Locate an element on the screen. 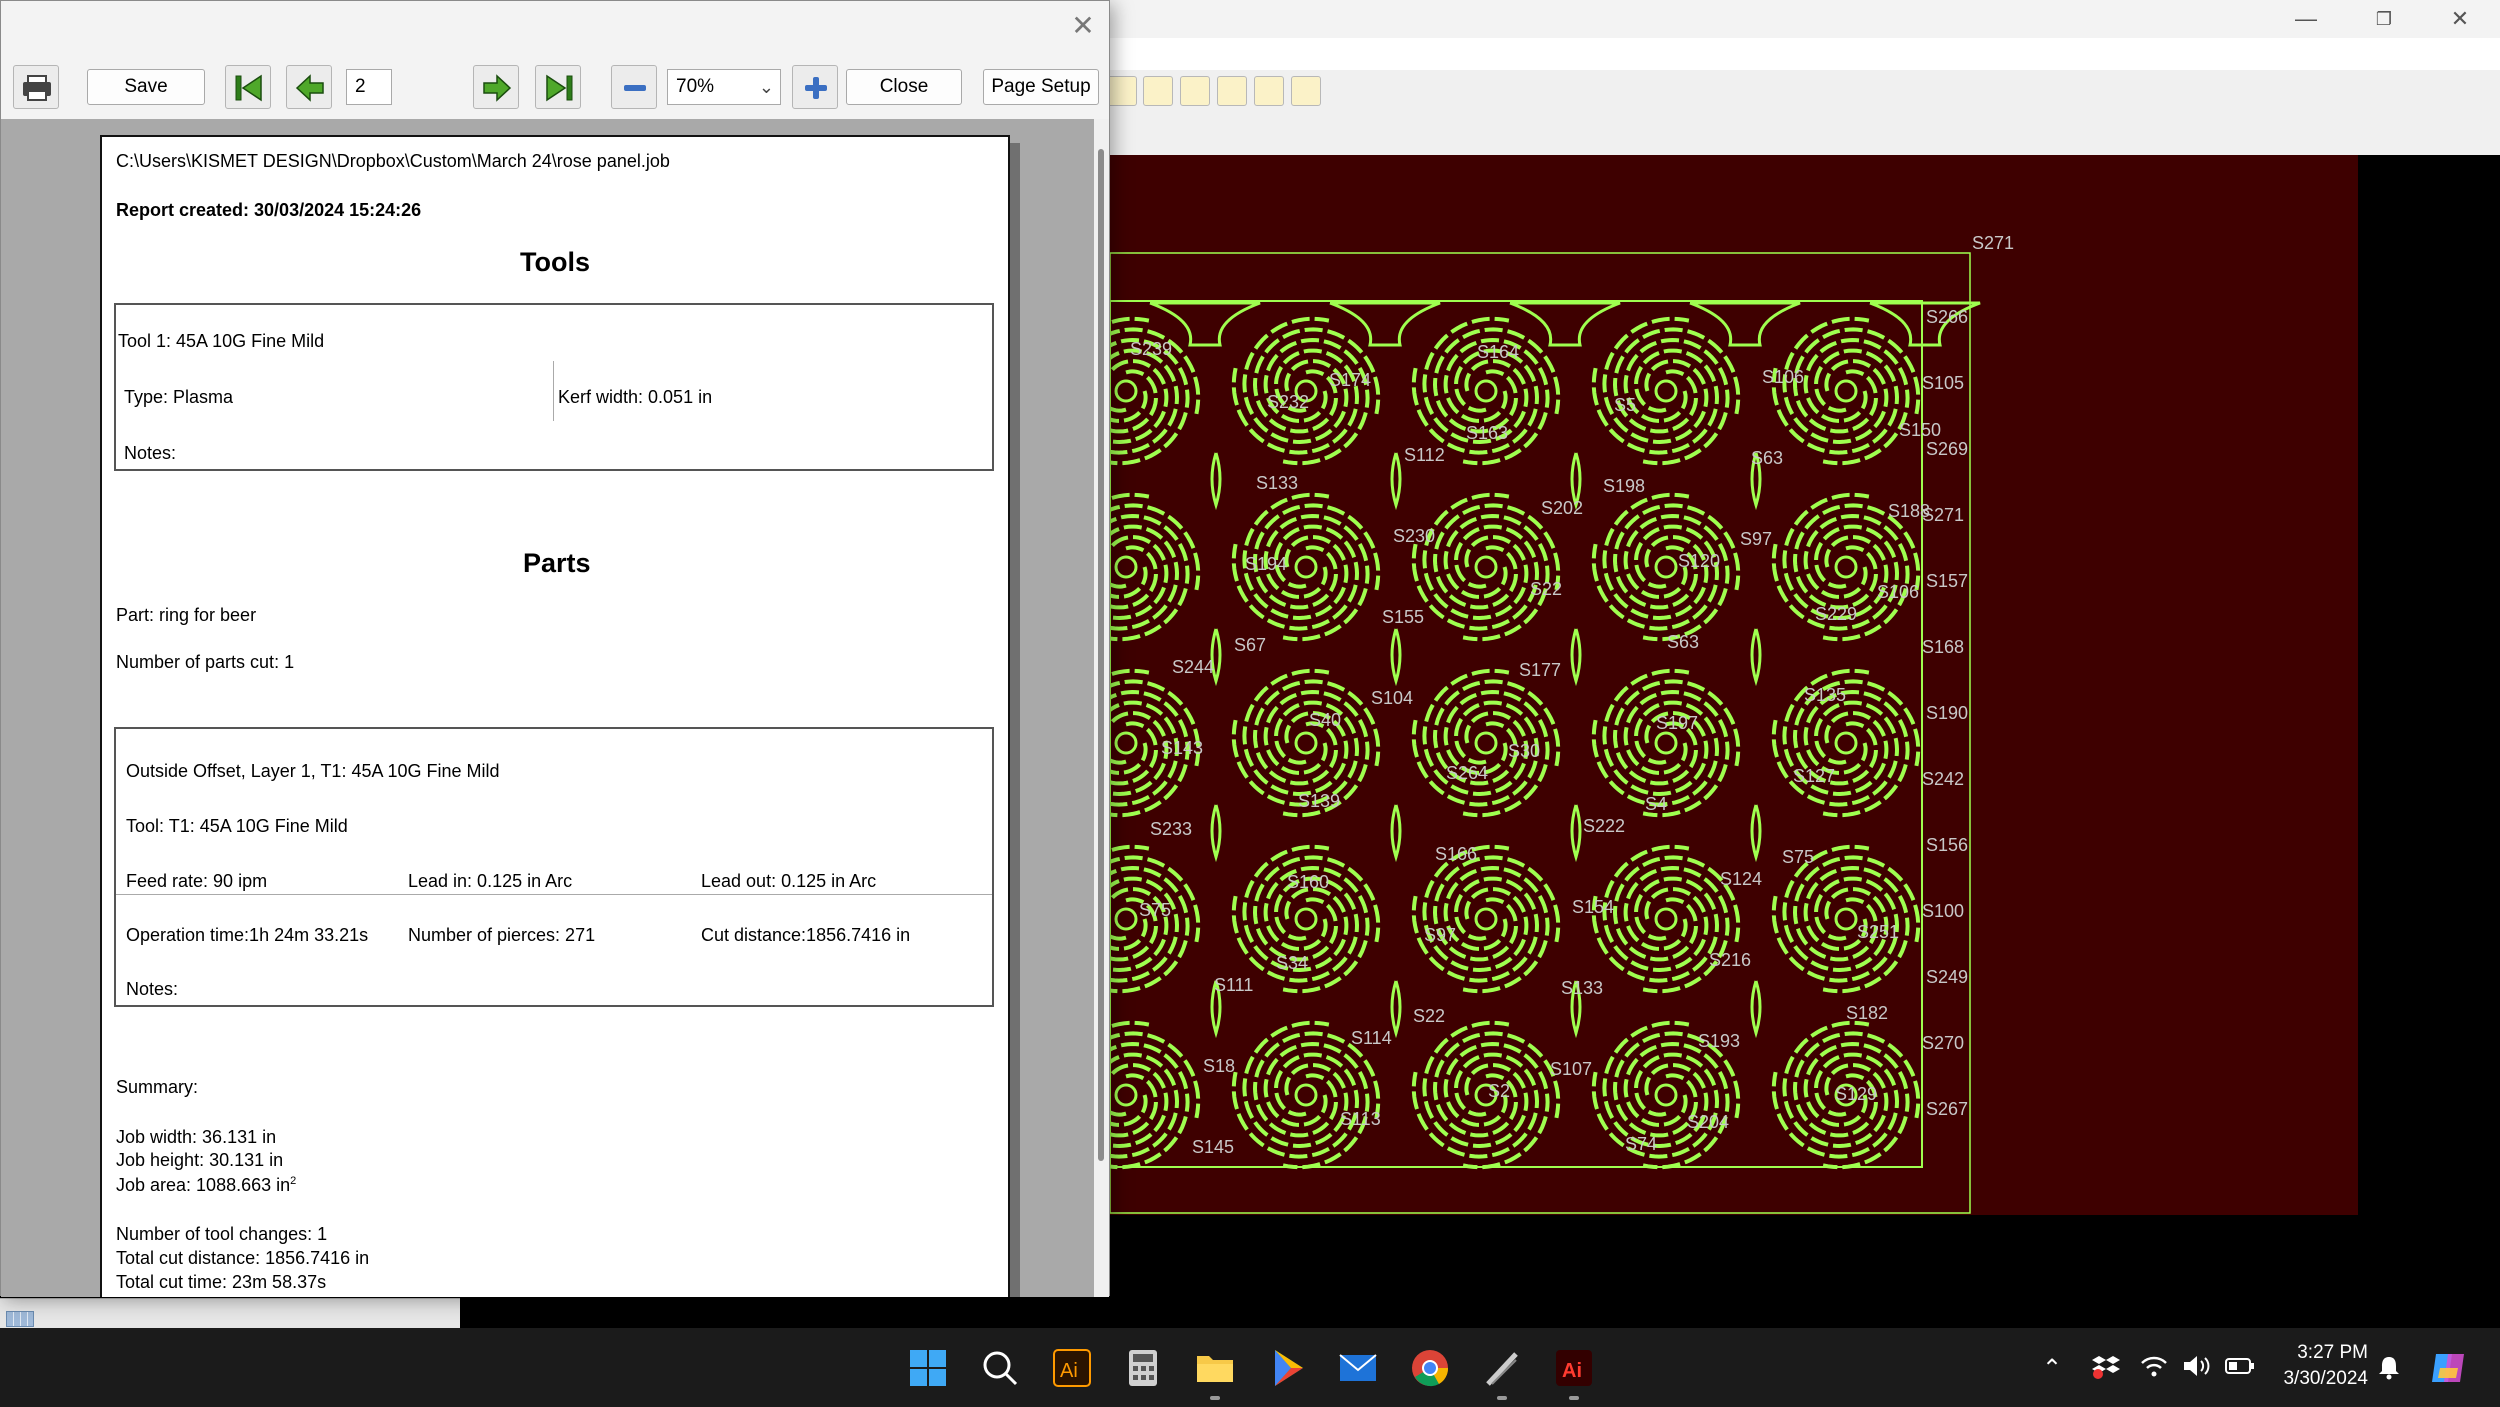  minimize-button: — is located at coordinates (2306, 19).